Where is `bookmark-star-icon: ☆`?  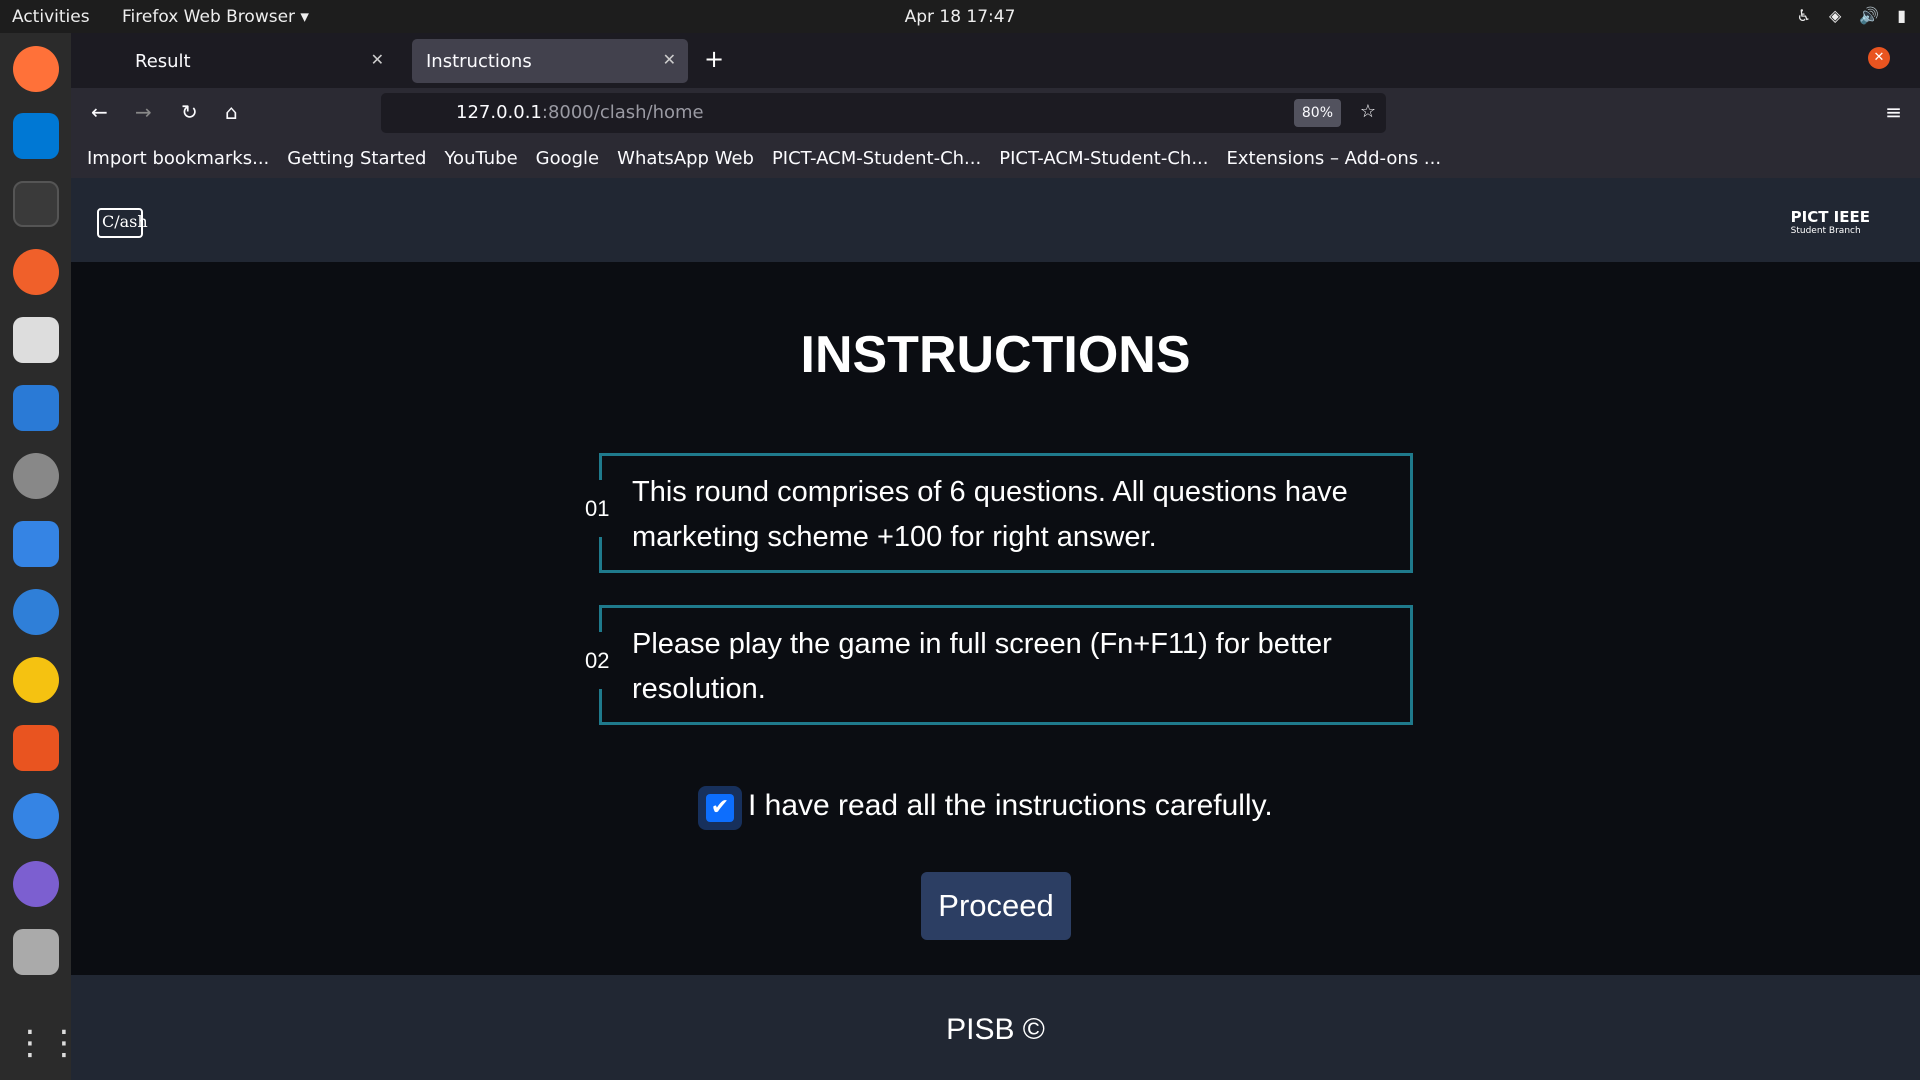
bookmark-star-icon: ☆ is located at coordinates (1368, 111).